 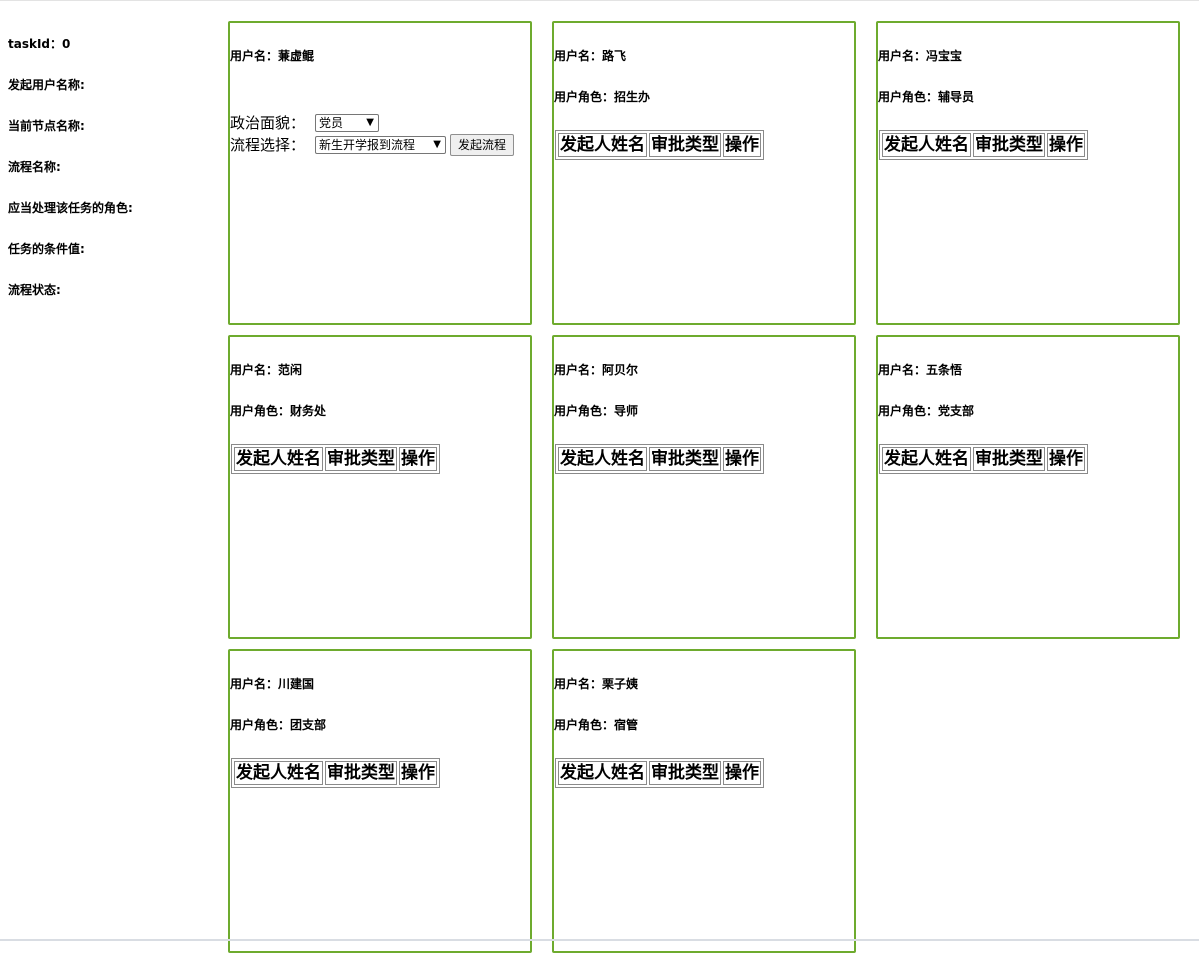 What do you see at coordinates (347, 123) in the screenshot?
I see `political-select: 党员 ▼` at bounding box center [347, 123].